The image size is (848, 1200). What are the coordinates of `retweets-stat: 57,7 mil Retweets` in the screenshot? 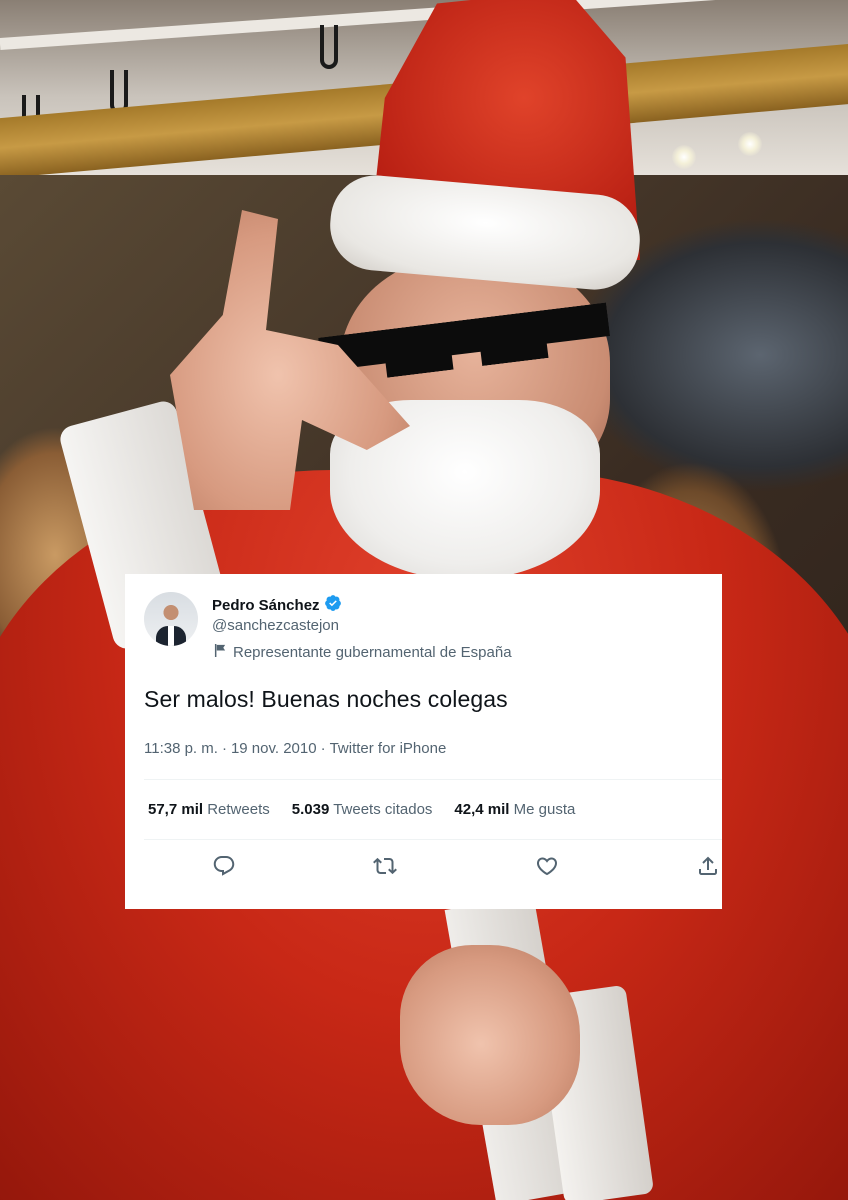 It's located at (209, 809).